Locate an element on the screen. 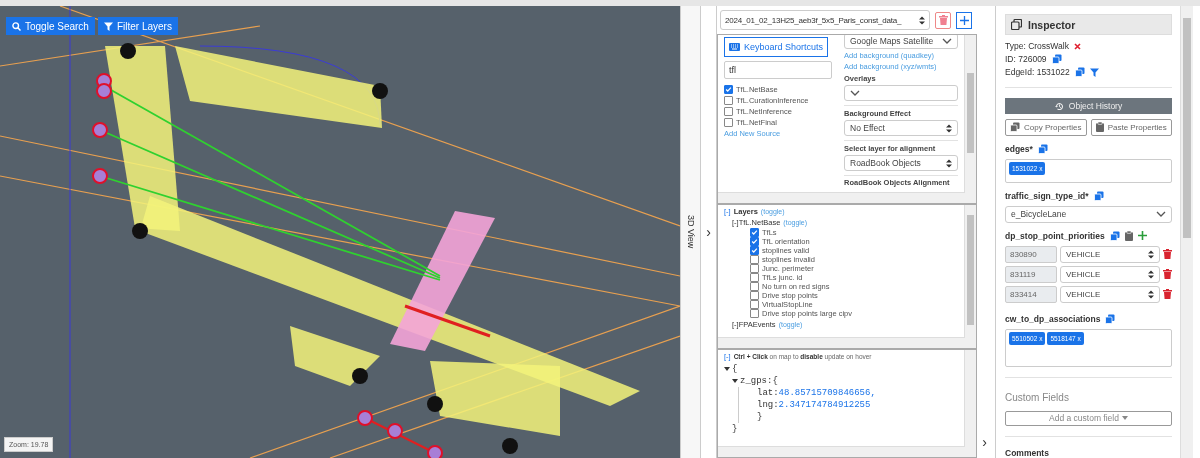 The image size is (1200, 458). stop-point-id-field: 831119 is located at coordinates (1031, 274).